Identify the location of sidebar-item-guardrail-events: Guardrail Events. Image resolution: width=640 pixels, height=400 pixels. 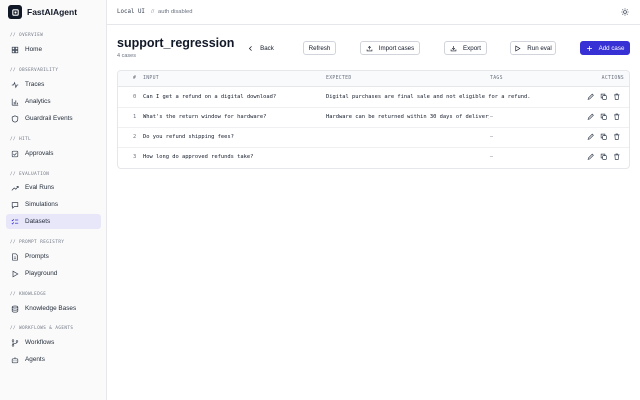
(53, 118).